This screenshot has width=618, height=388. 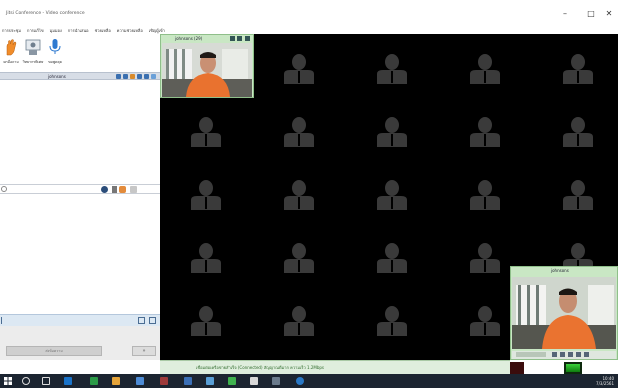 What do you see at coordinates (118, 76) in the screenshot?
I see `video-icon` at bounding box center [118, 76].